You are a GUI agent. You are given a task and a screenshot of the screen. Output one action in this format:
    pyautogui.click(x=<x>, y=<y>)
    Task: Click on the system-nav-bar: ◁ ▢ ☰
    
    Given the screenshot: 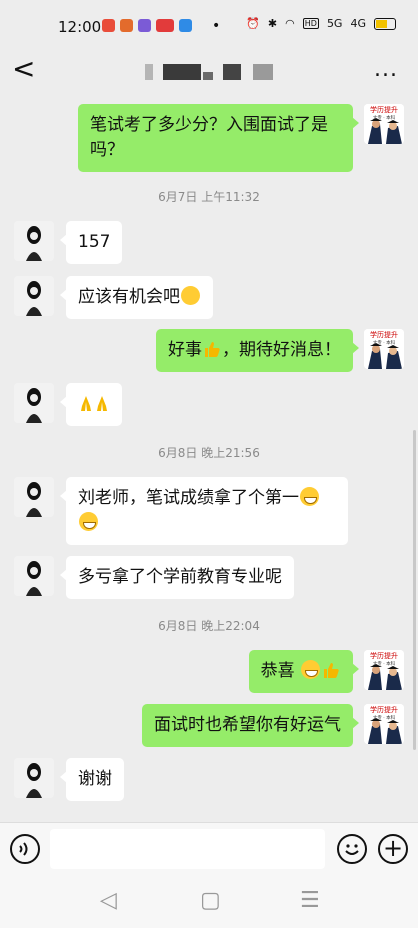 What is the action you would take?
    pyautogui.click(x=209, y=901)
    